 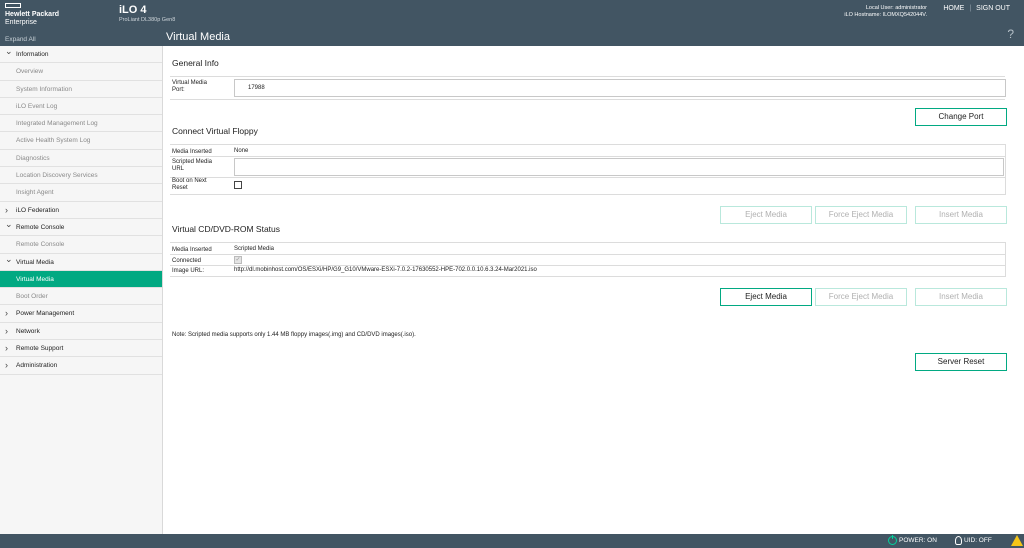 What do you see at coordinates (147, 14) in the screenshot?
I see `product-info: iLO 4 ProLiant DL380p Gen8` at bounding box center [147, 14].